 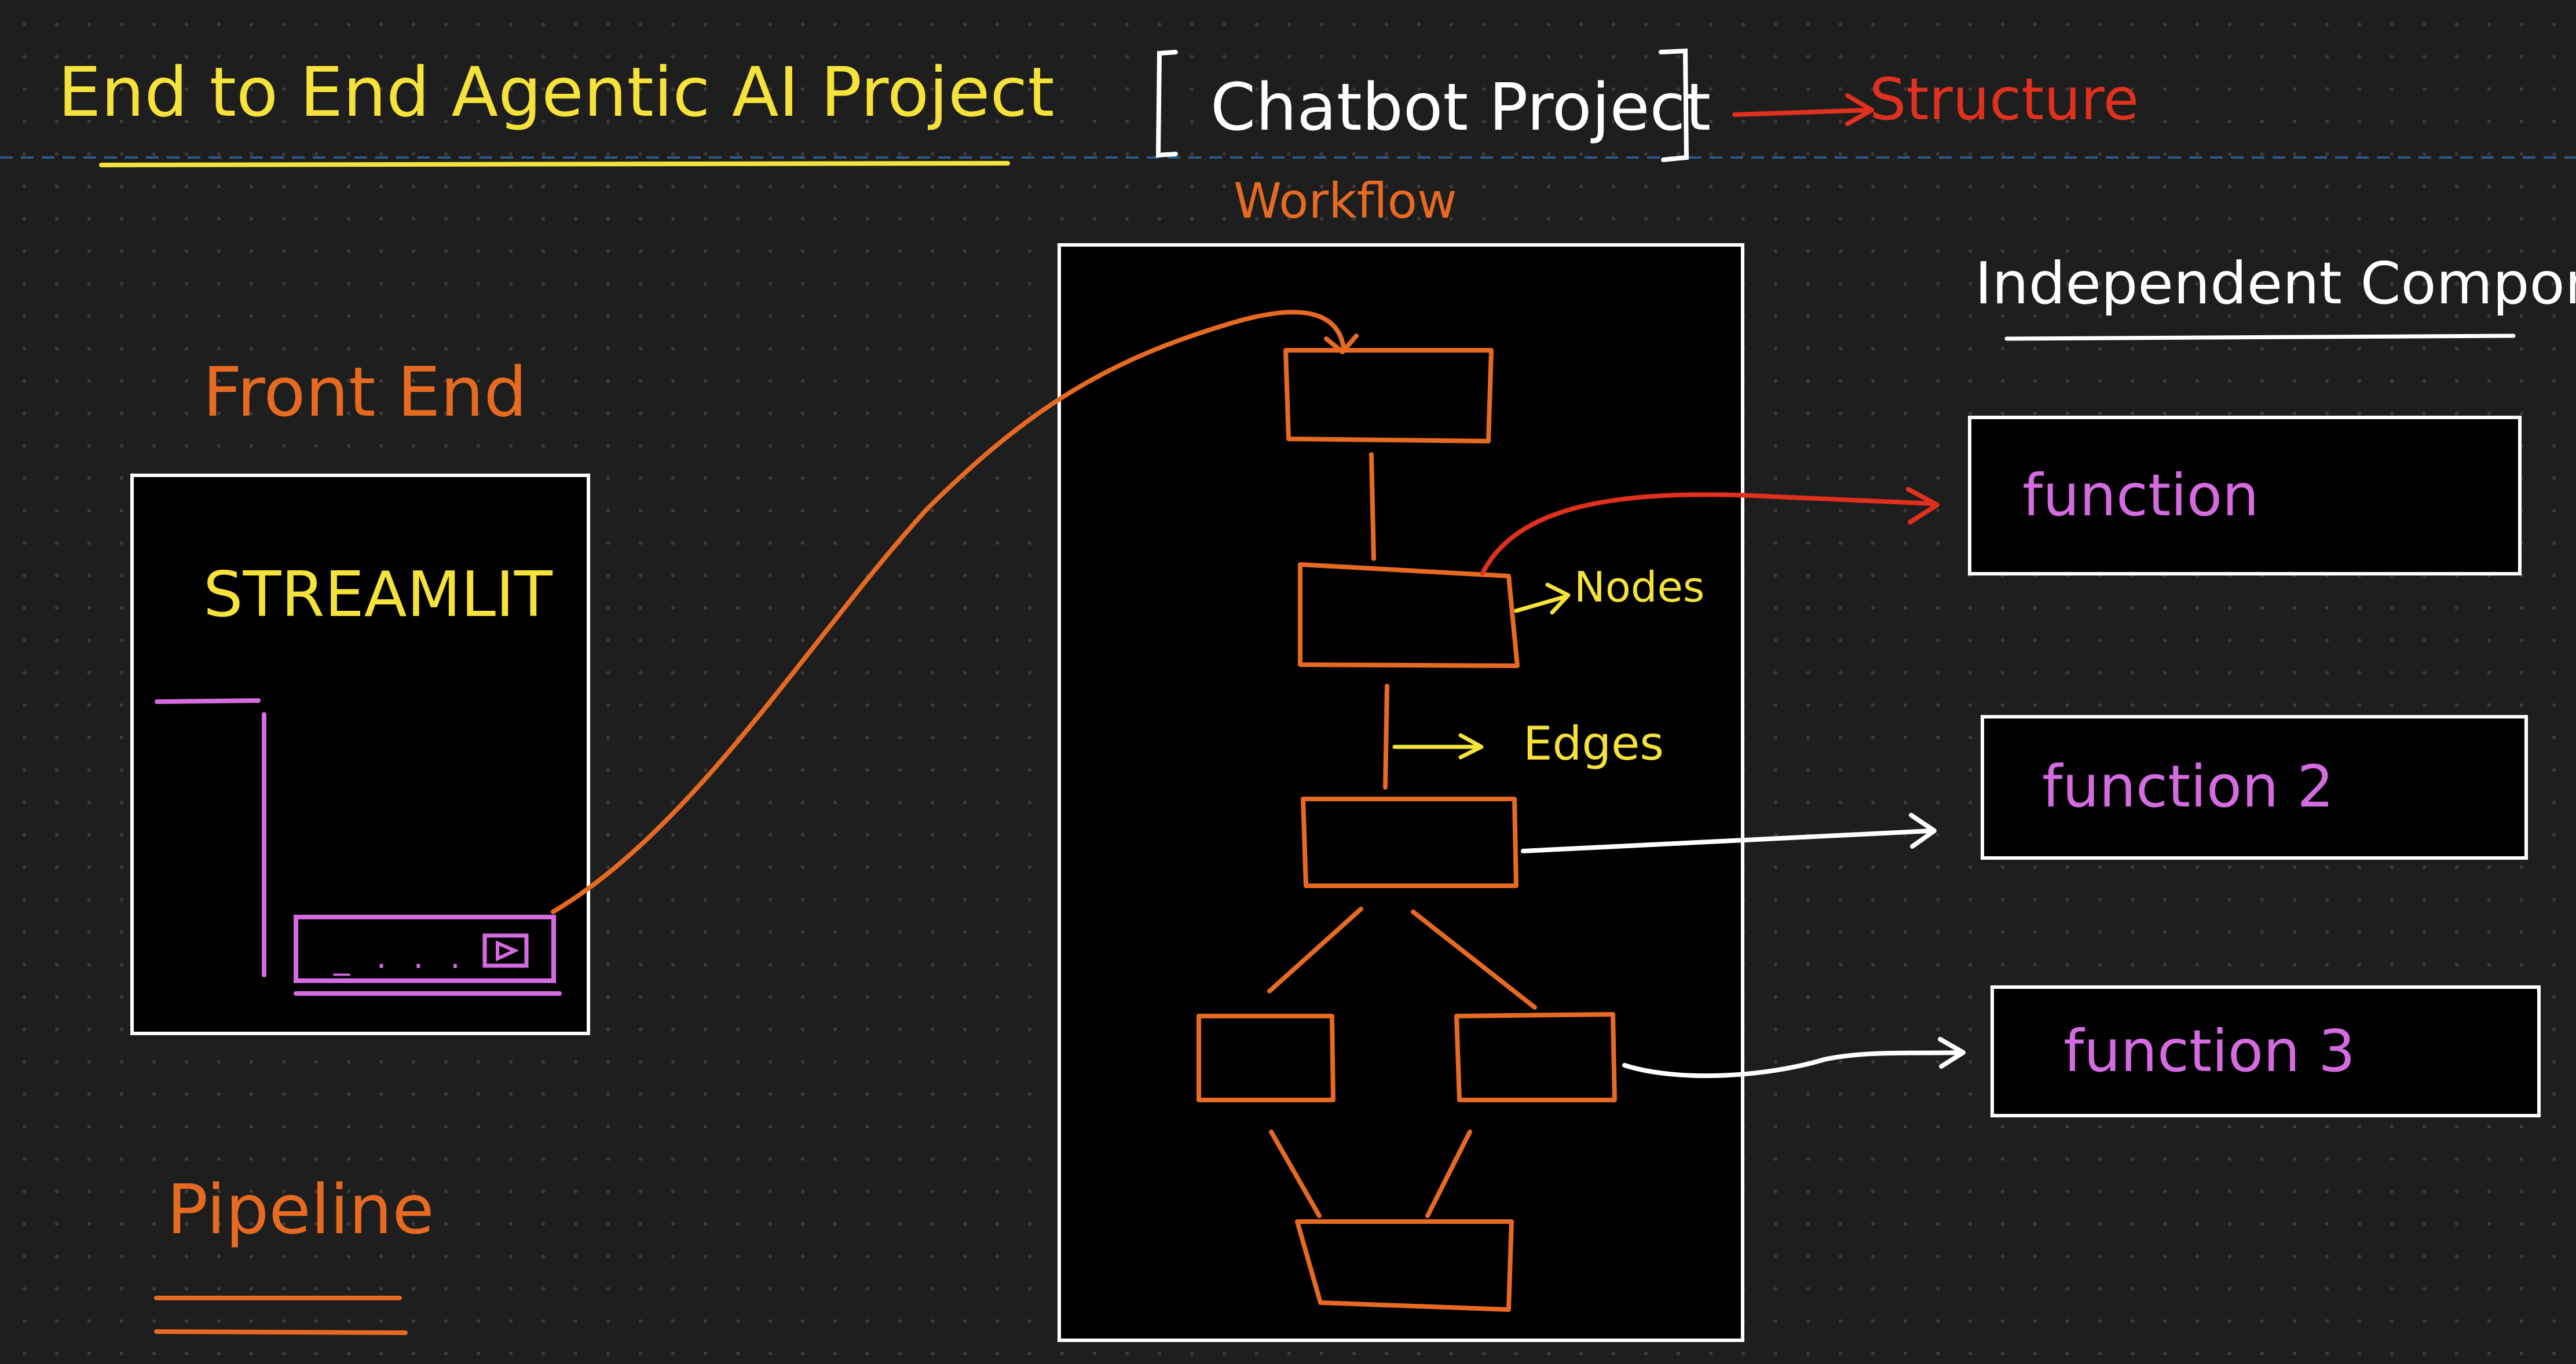 I want to click on edges-annotation: Edges, so click(x=1593, y=744).